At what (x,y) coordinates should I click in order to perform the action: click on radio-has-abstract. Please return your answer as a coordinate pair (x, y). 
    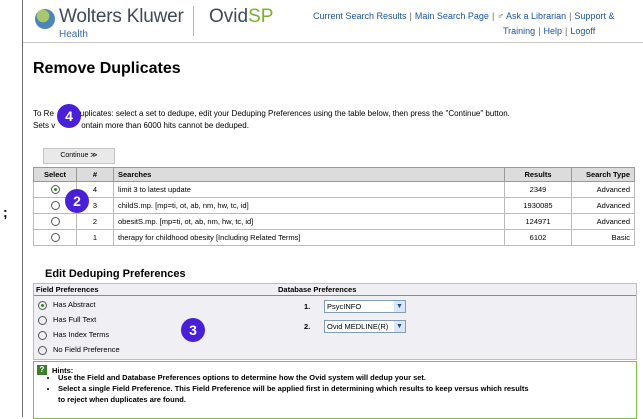
    Looking at the image, I should click on (42, 305).